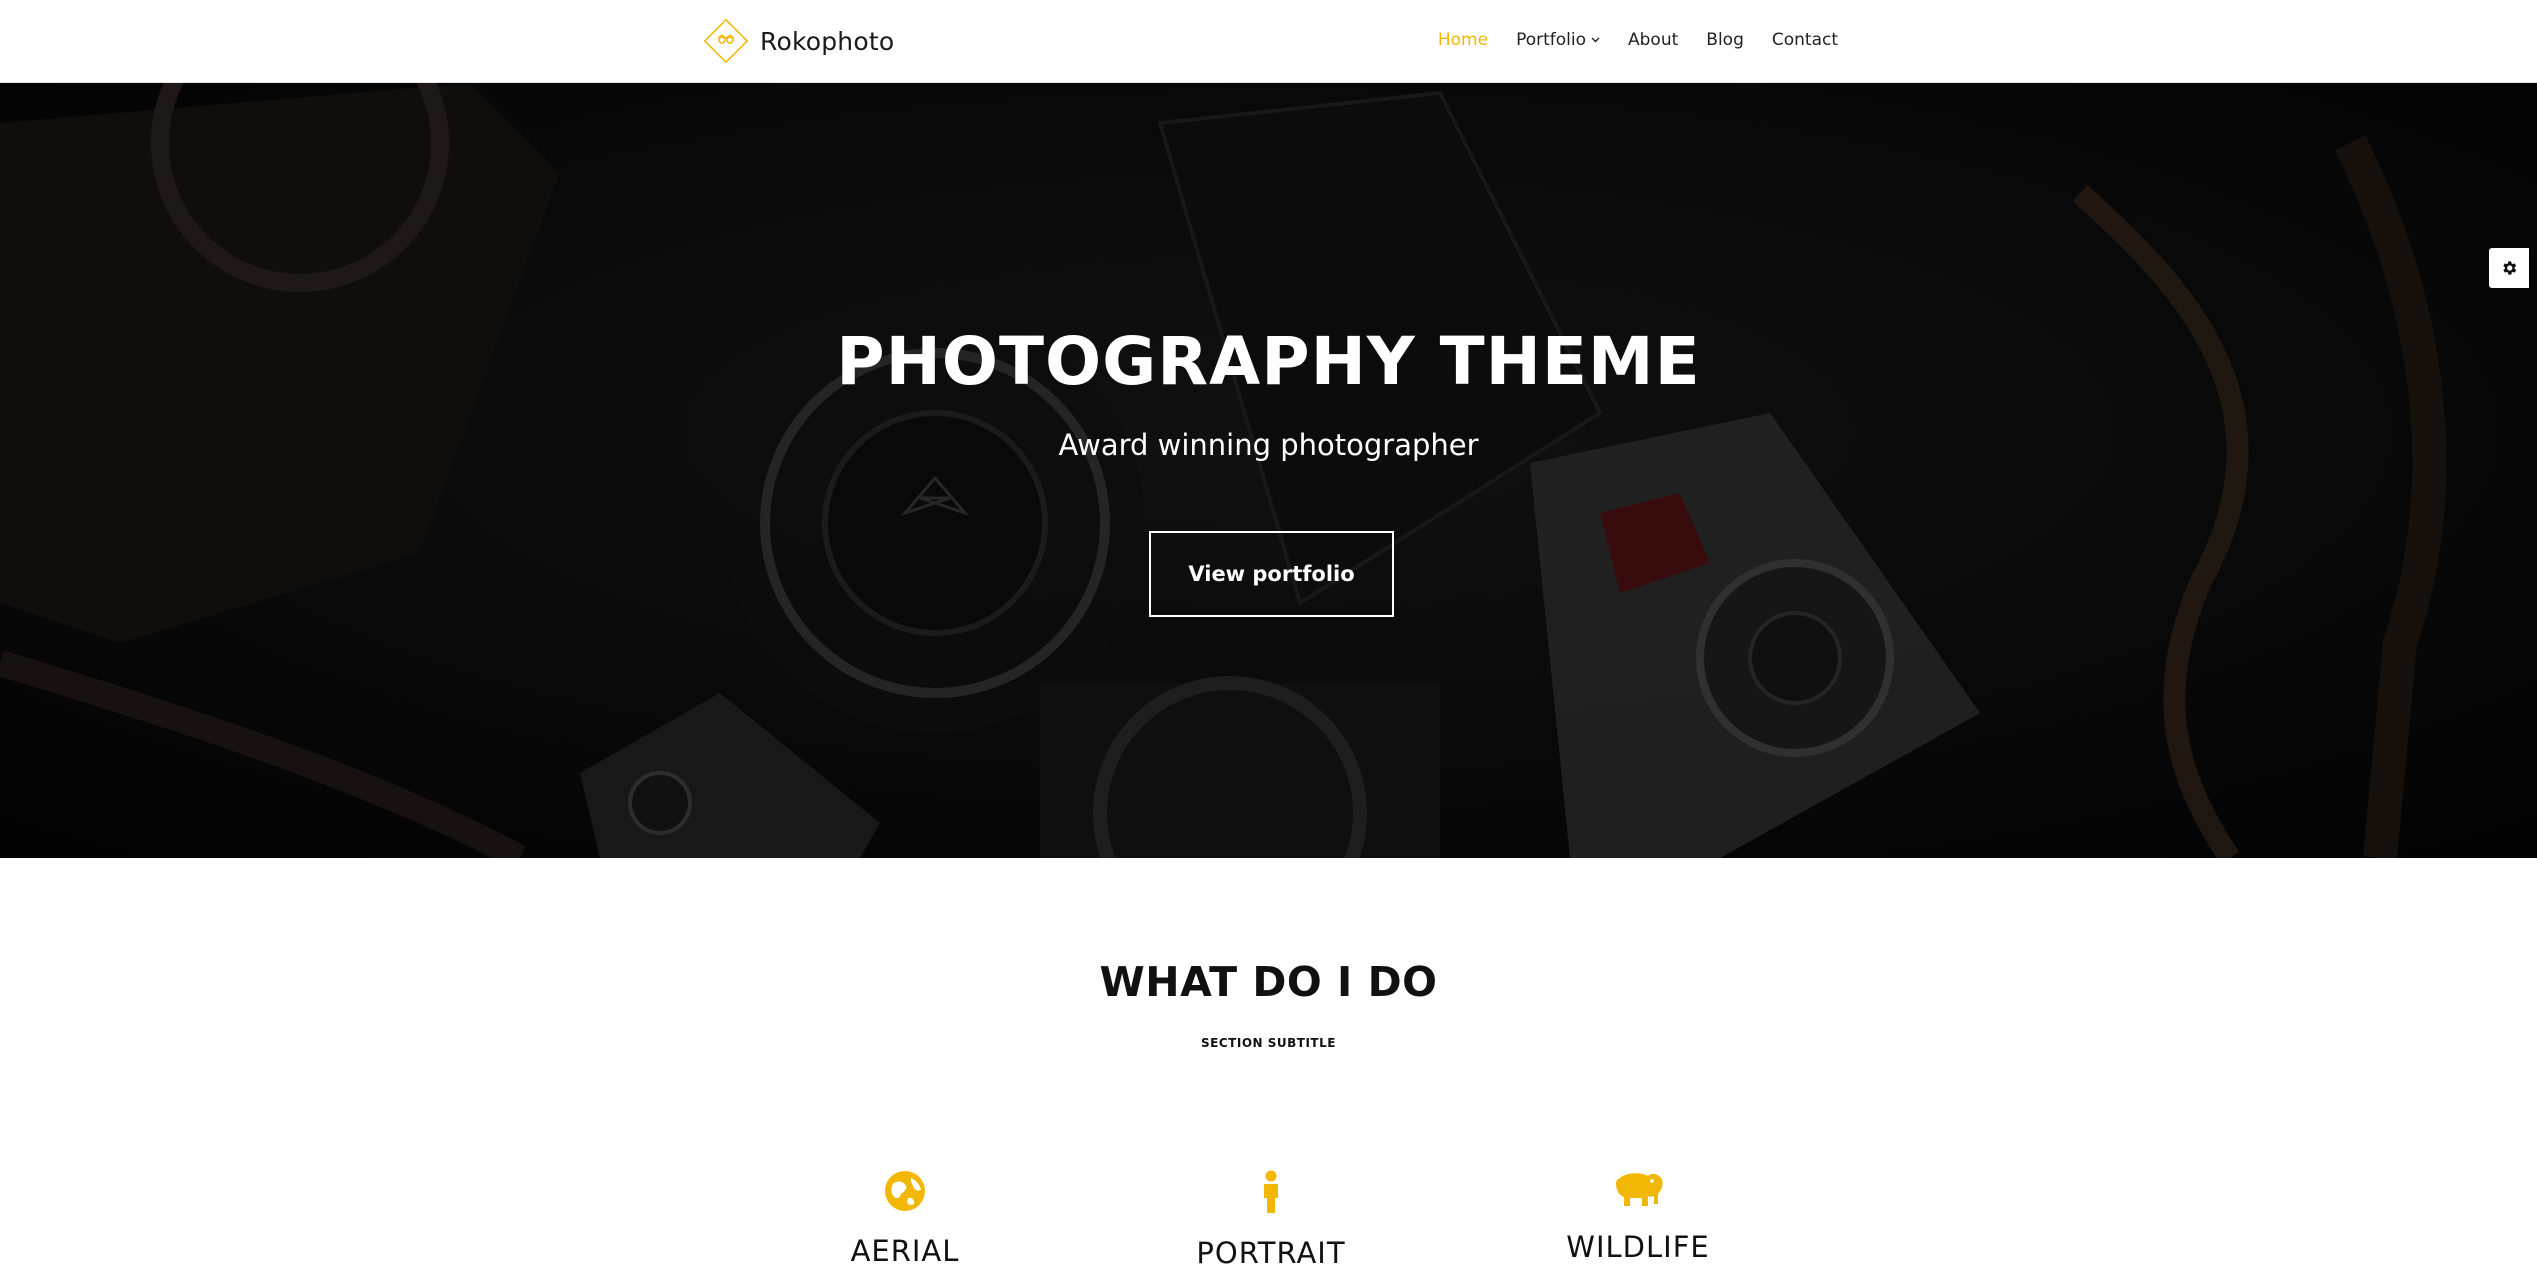 The width and height of the screenshot is (2537, 1270). What do you see at coordinates (1271, 1220) in the screenshot?
I see `service-portrait: PORTRAIT` at bounding box center [1271, 1220].